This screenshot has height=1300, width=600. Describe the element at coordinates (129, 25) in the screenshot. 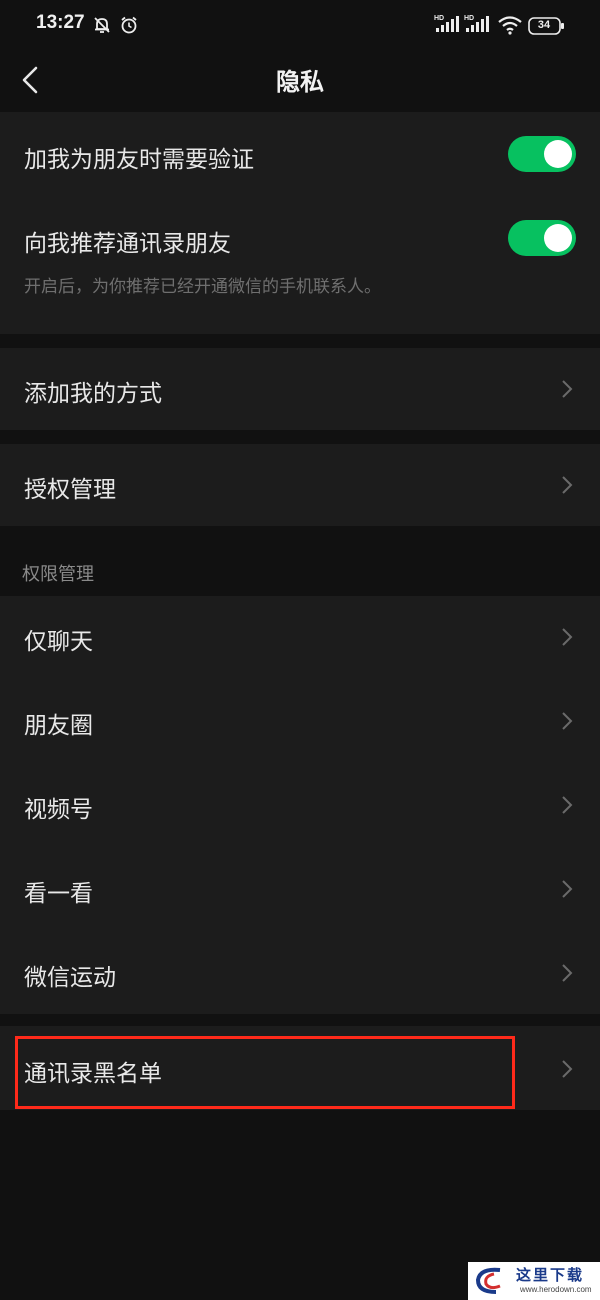

I see `alarm-icon` at that location.